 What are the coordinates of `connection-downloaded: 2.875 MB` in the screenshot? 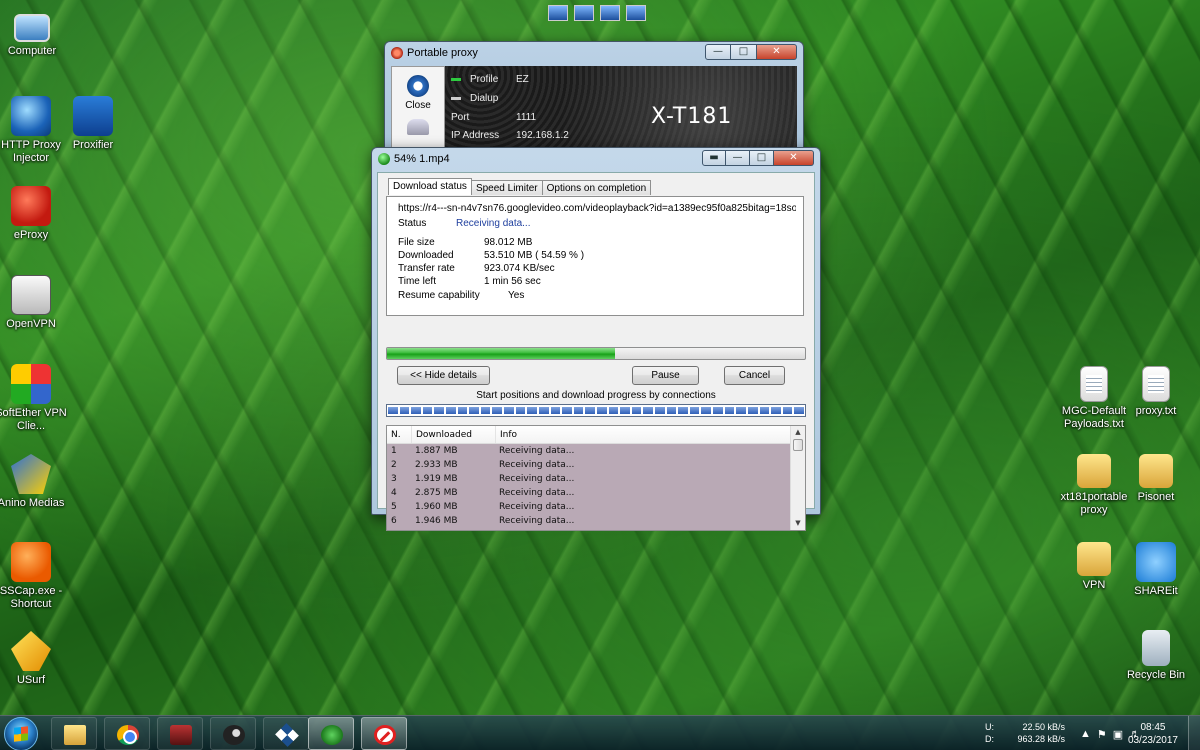 It's located at (436, 493).